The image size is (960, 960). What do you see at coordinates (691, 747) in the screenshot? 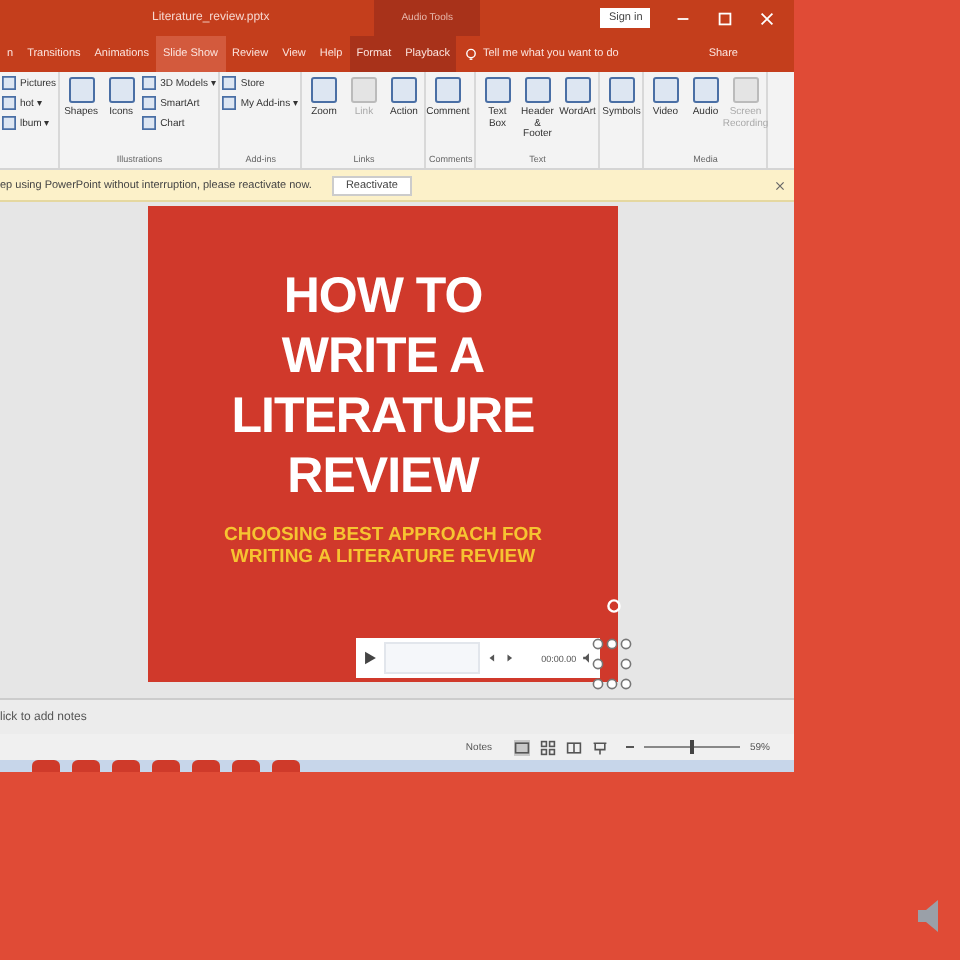
I see `zoom-slider-thumb` at bounding box center [691, 747].